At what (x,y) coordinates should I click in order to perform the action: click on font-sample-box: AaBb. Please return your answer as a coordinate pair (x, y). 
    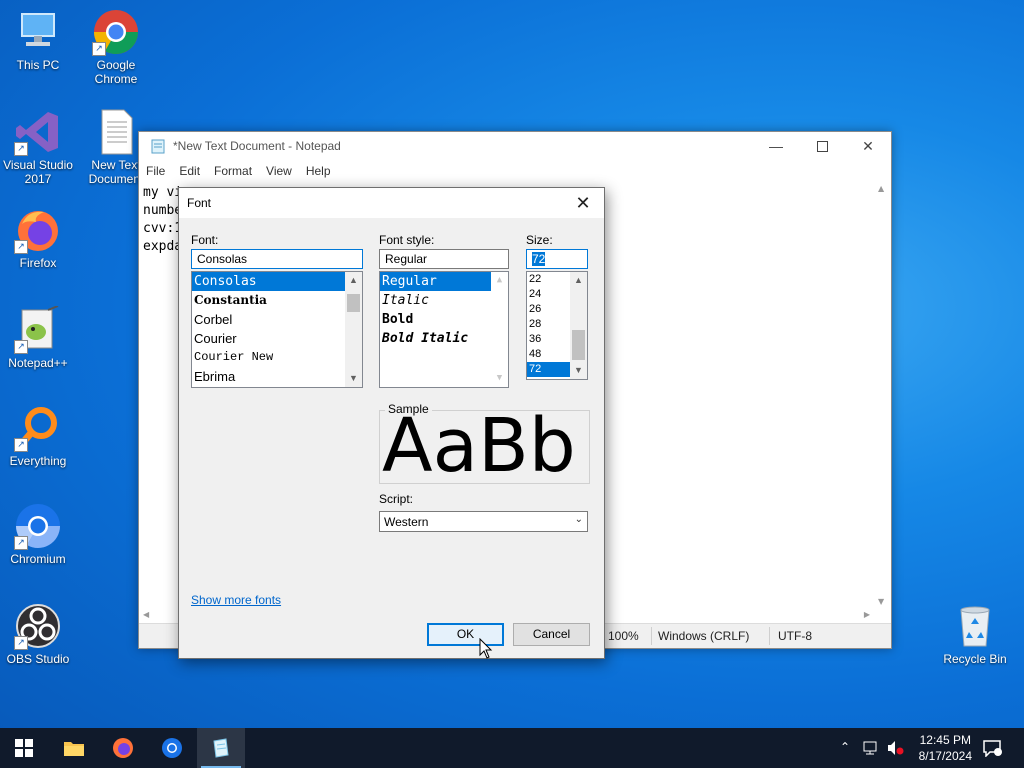
    Looking at the image, I should click on (484, 447).